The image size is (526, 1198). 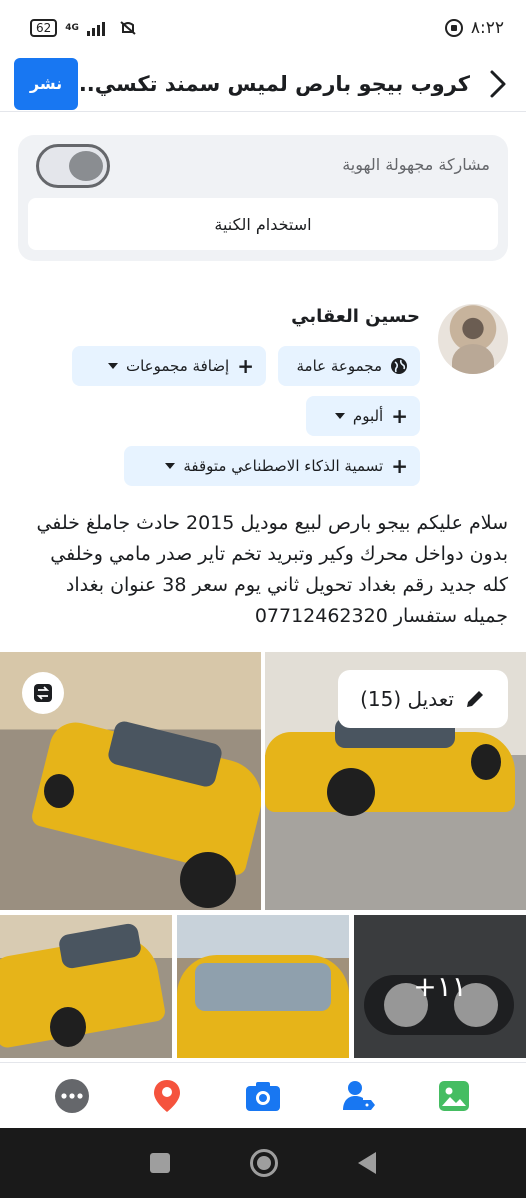 What do you see at coordinates (440, 986) in the screenshot?
I see `more-photos-count: +١١` at bounding box center [440, 986].